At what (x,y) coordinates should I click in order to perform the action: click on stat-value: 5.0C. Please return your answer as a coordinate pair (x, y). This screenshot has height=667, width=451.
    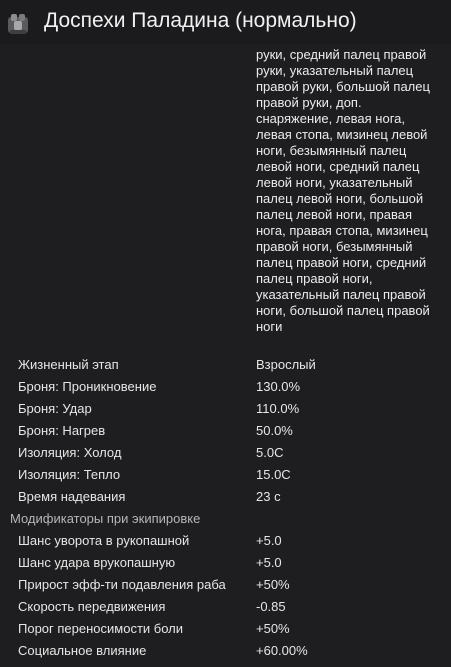
    Looking at the image, I should click on (270, 452).